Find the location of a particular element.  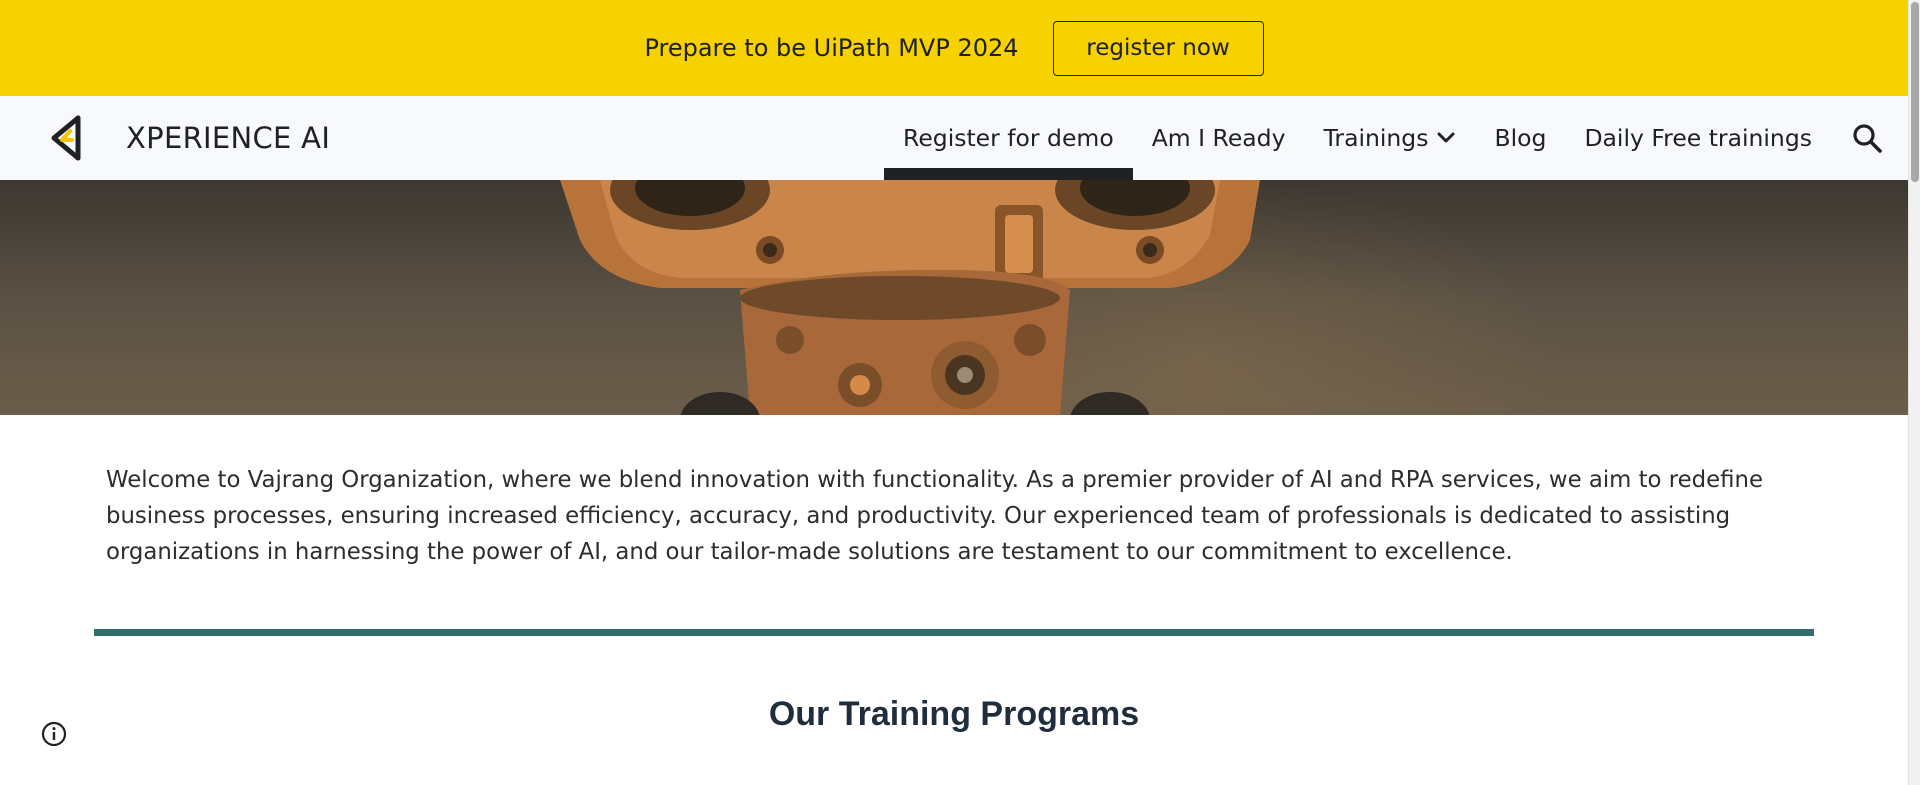

section-title: Our Training Programs is located at coordinates (954, 714).